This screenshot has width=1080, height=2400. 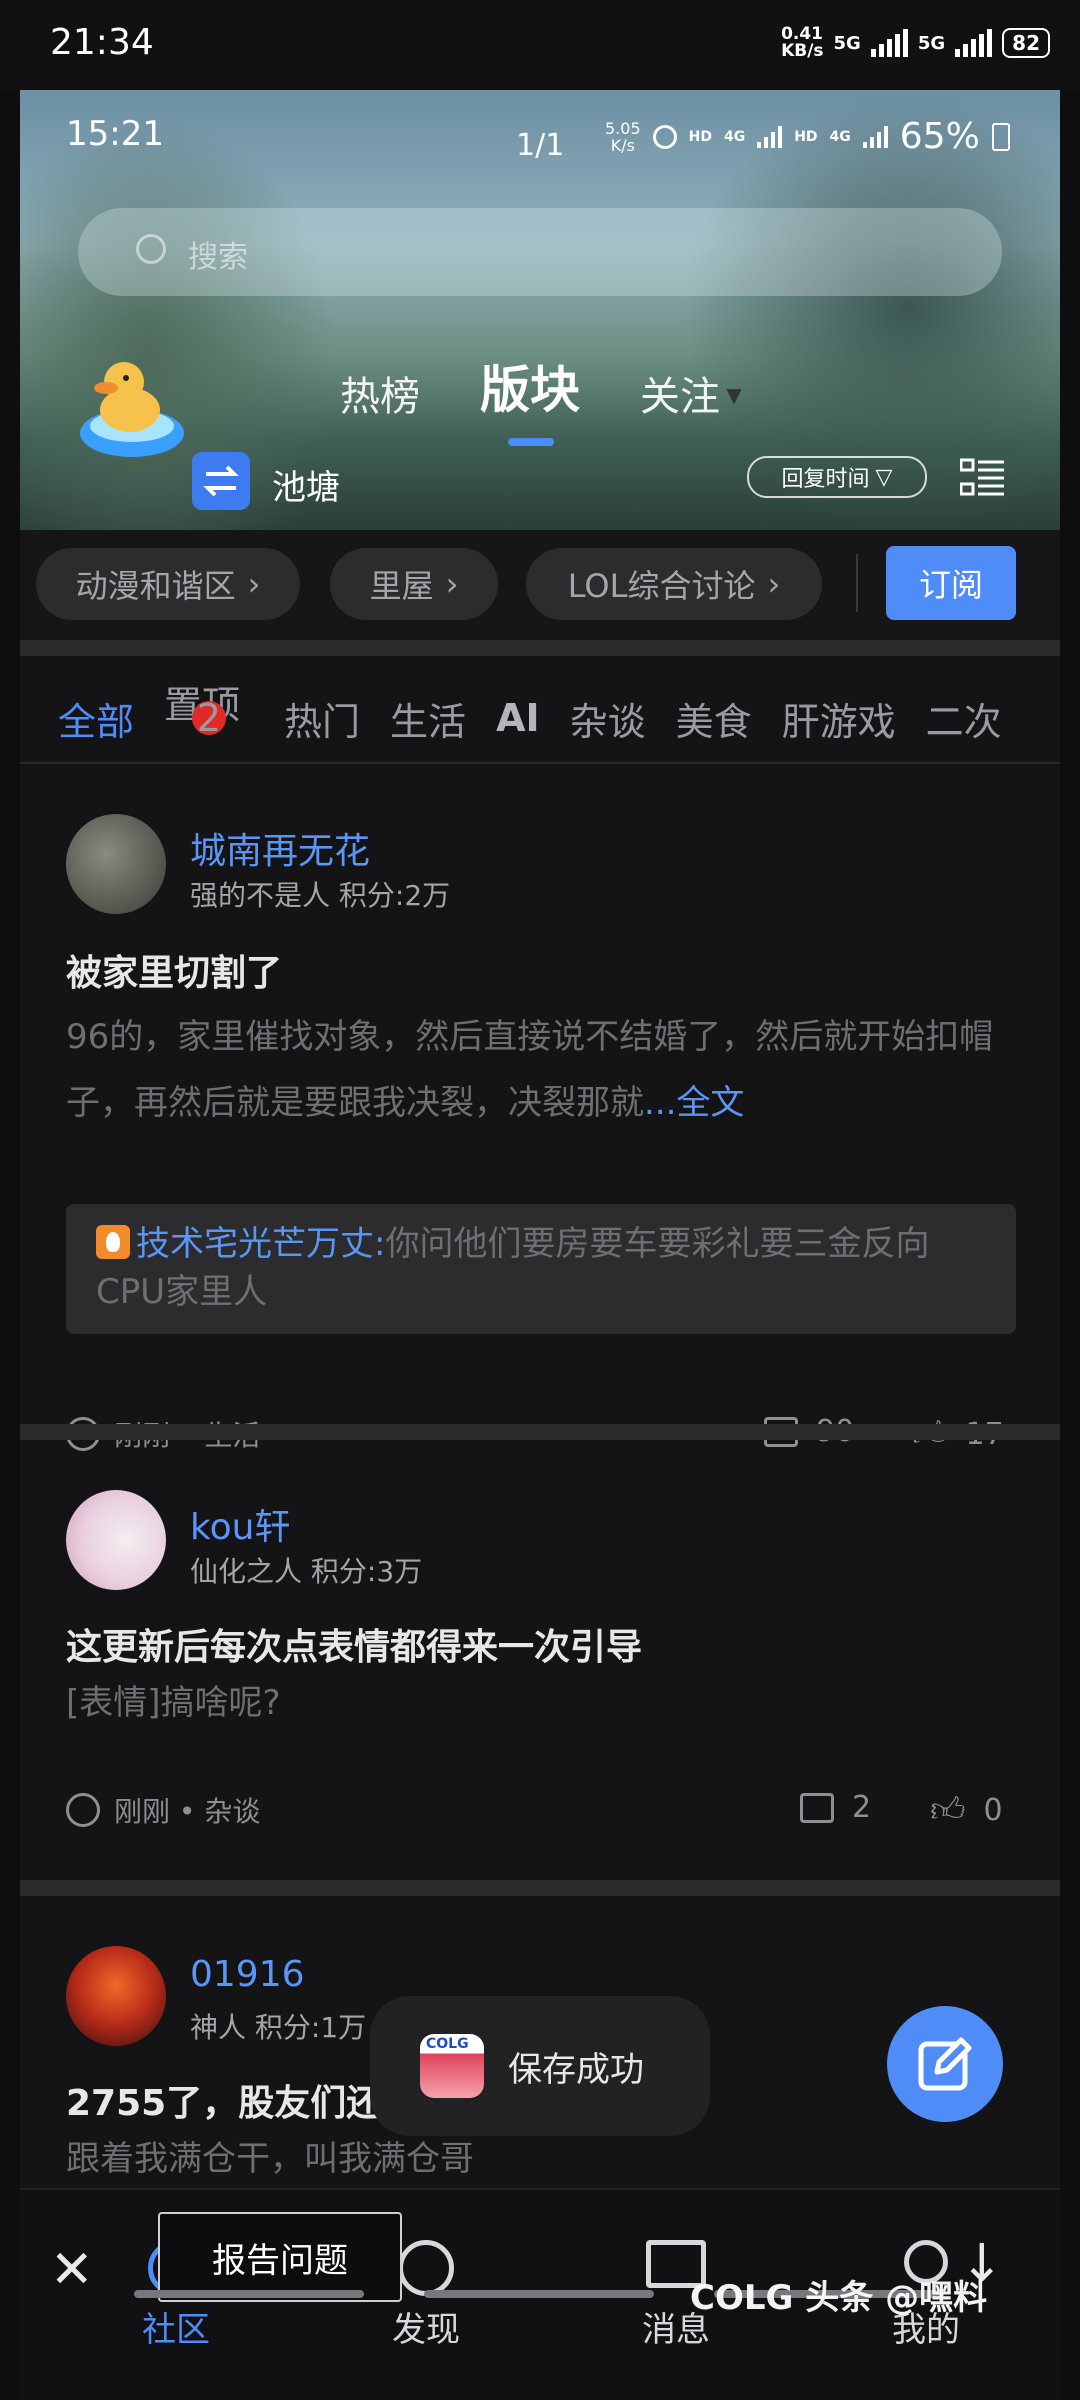 What do you see at coordinates (280, 848) in the screenshot?
I see `post-author: 城南再无花` at bounding box center [280, 848].